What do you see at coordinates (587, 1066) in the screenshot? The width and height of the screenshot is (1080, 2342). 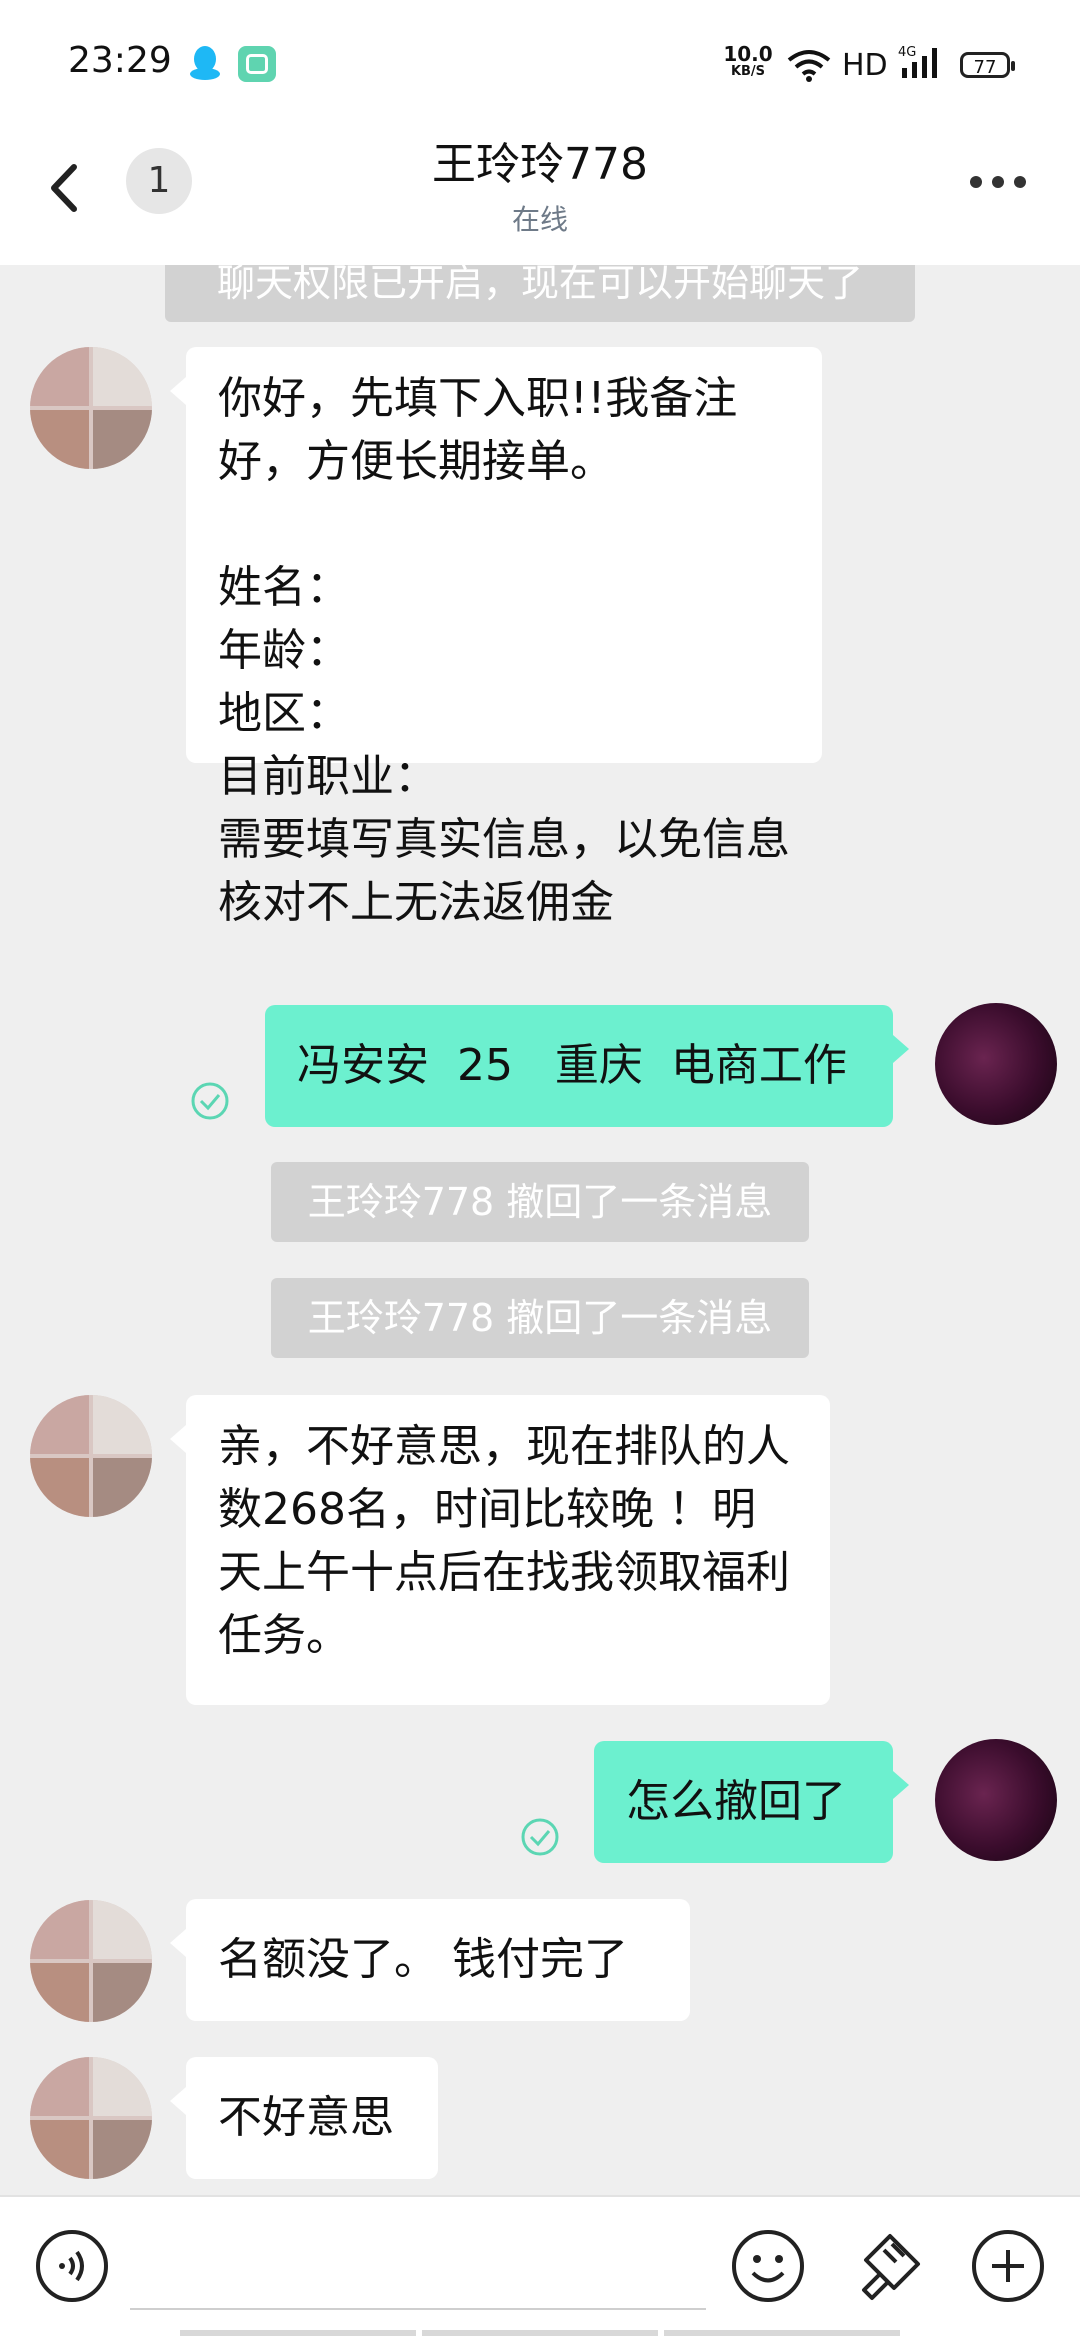 I see `message-bubble-outgoing: 冯安安 25 重庆 电商工作` at bounding box center [587, 1066].